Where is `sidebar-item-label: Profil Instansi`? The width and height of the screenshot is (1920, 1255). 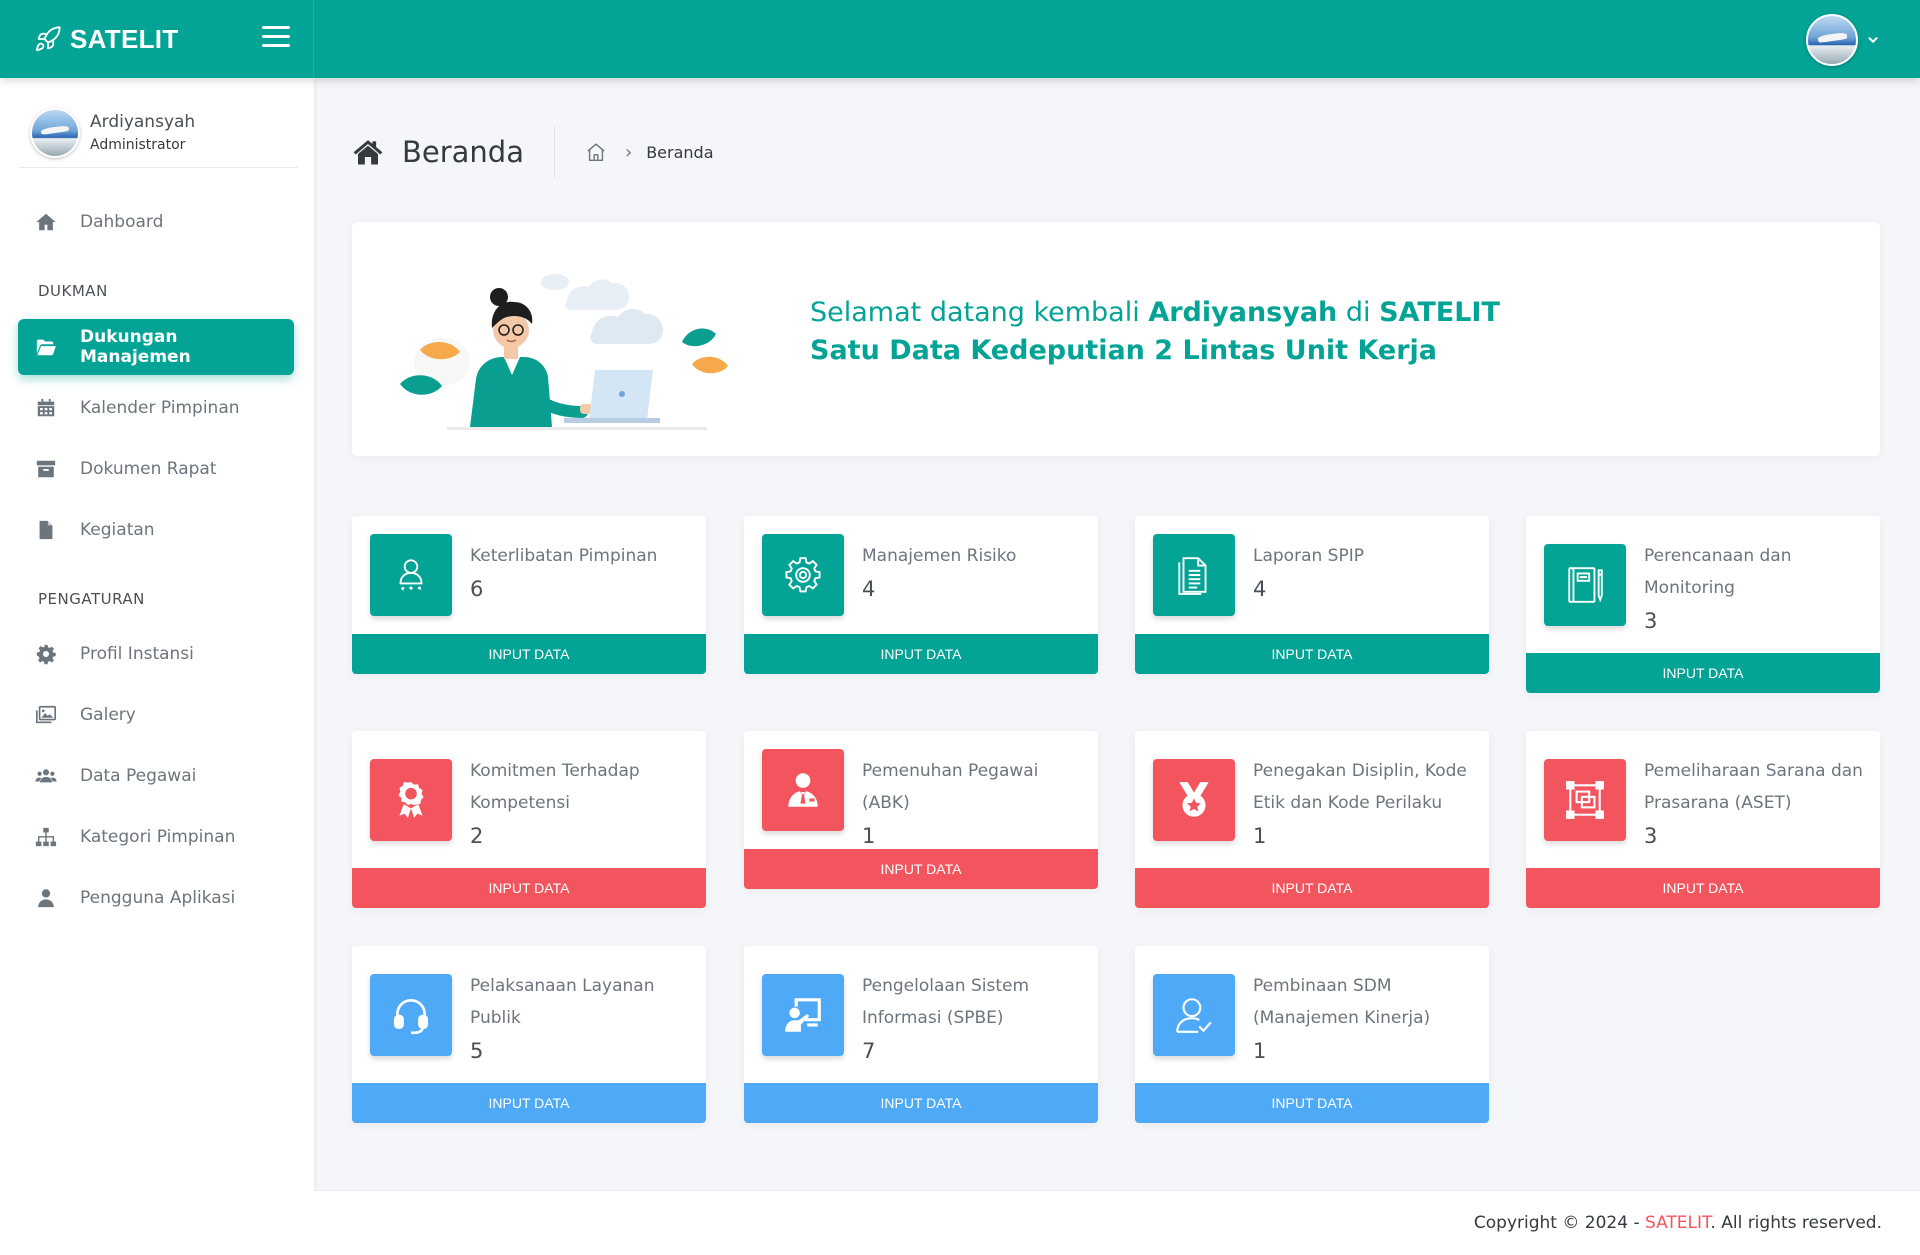
sidebar-item-label: Profil Instansi is located at coordinates (137, 654).